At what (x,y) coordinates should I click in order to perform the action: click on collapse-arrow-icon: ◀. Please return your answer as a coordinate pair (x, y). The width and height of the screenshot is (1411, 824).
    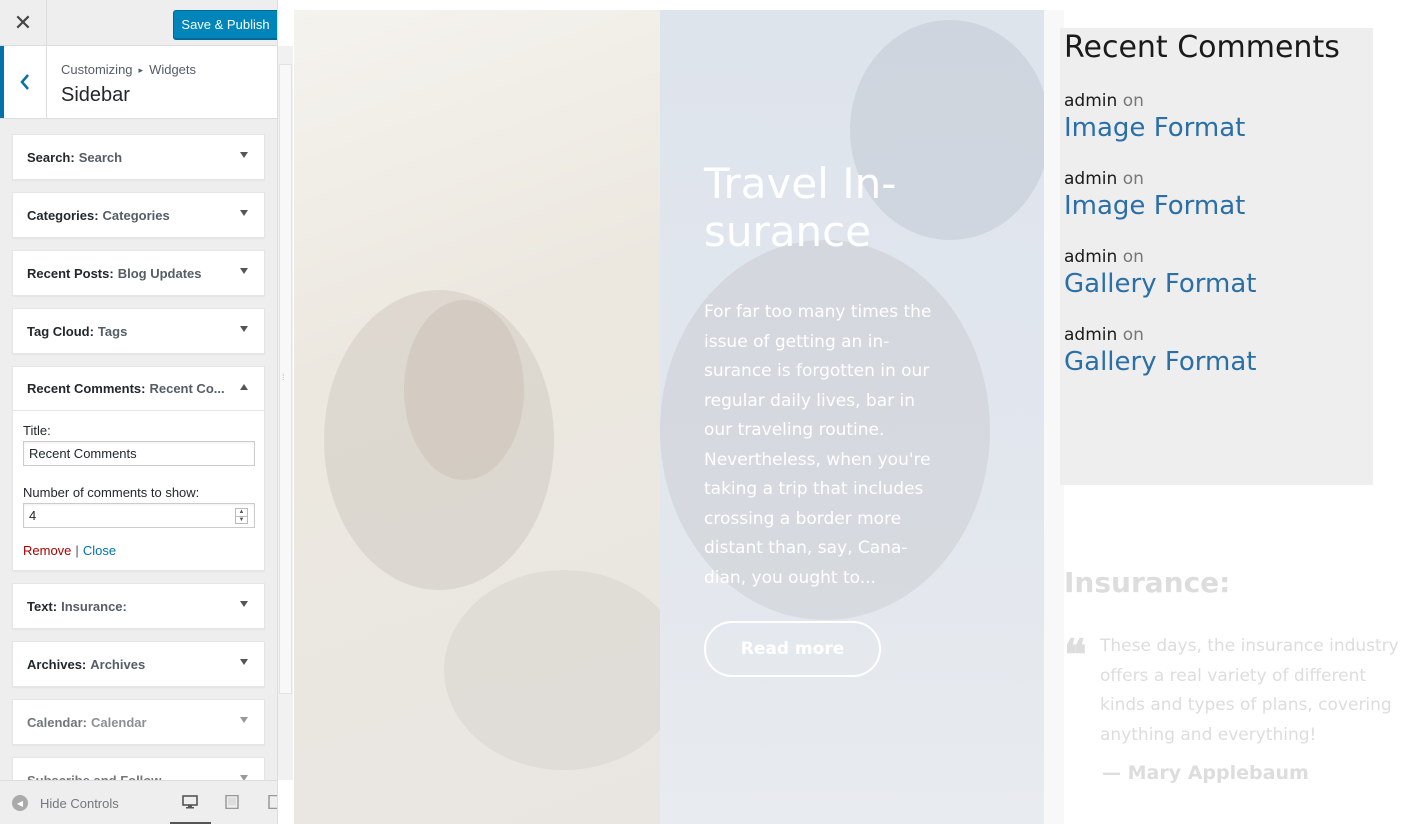
    Looking at the image, I should click on (20, 803).